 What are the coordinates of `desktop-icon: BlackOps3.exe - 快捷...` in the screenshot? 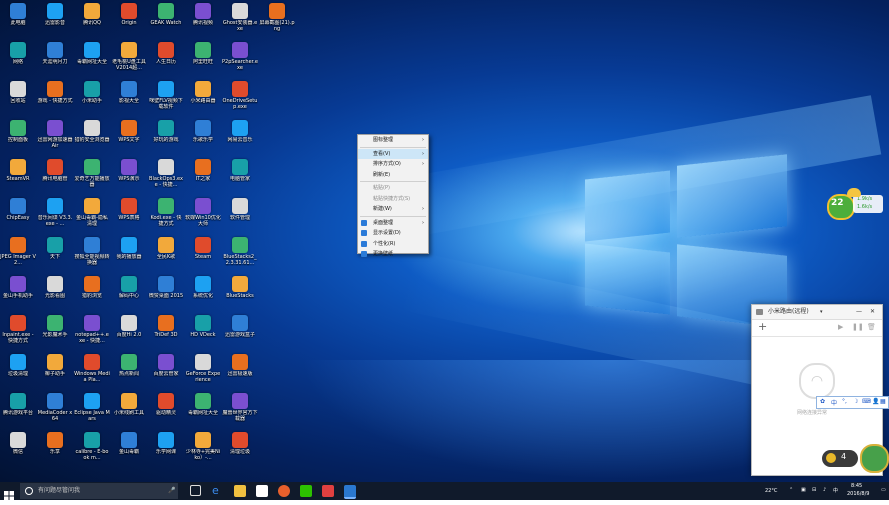 It's located at (166, 173).